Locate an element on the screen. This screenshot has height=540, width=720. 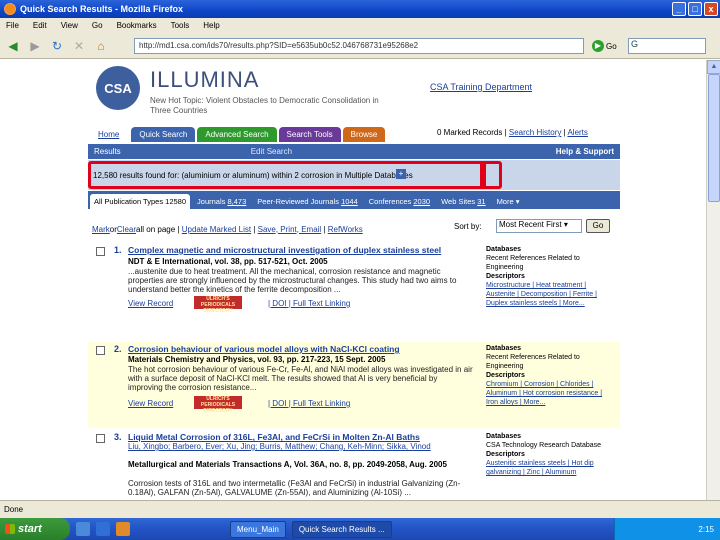
minimize-button: _ is located at coordinates (679, 9).